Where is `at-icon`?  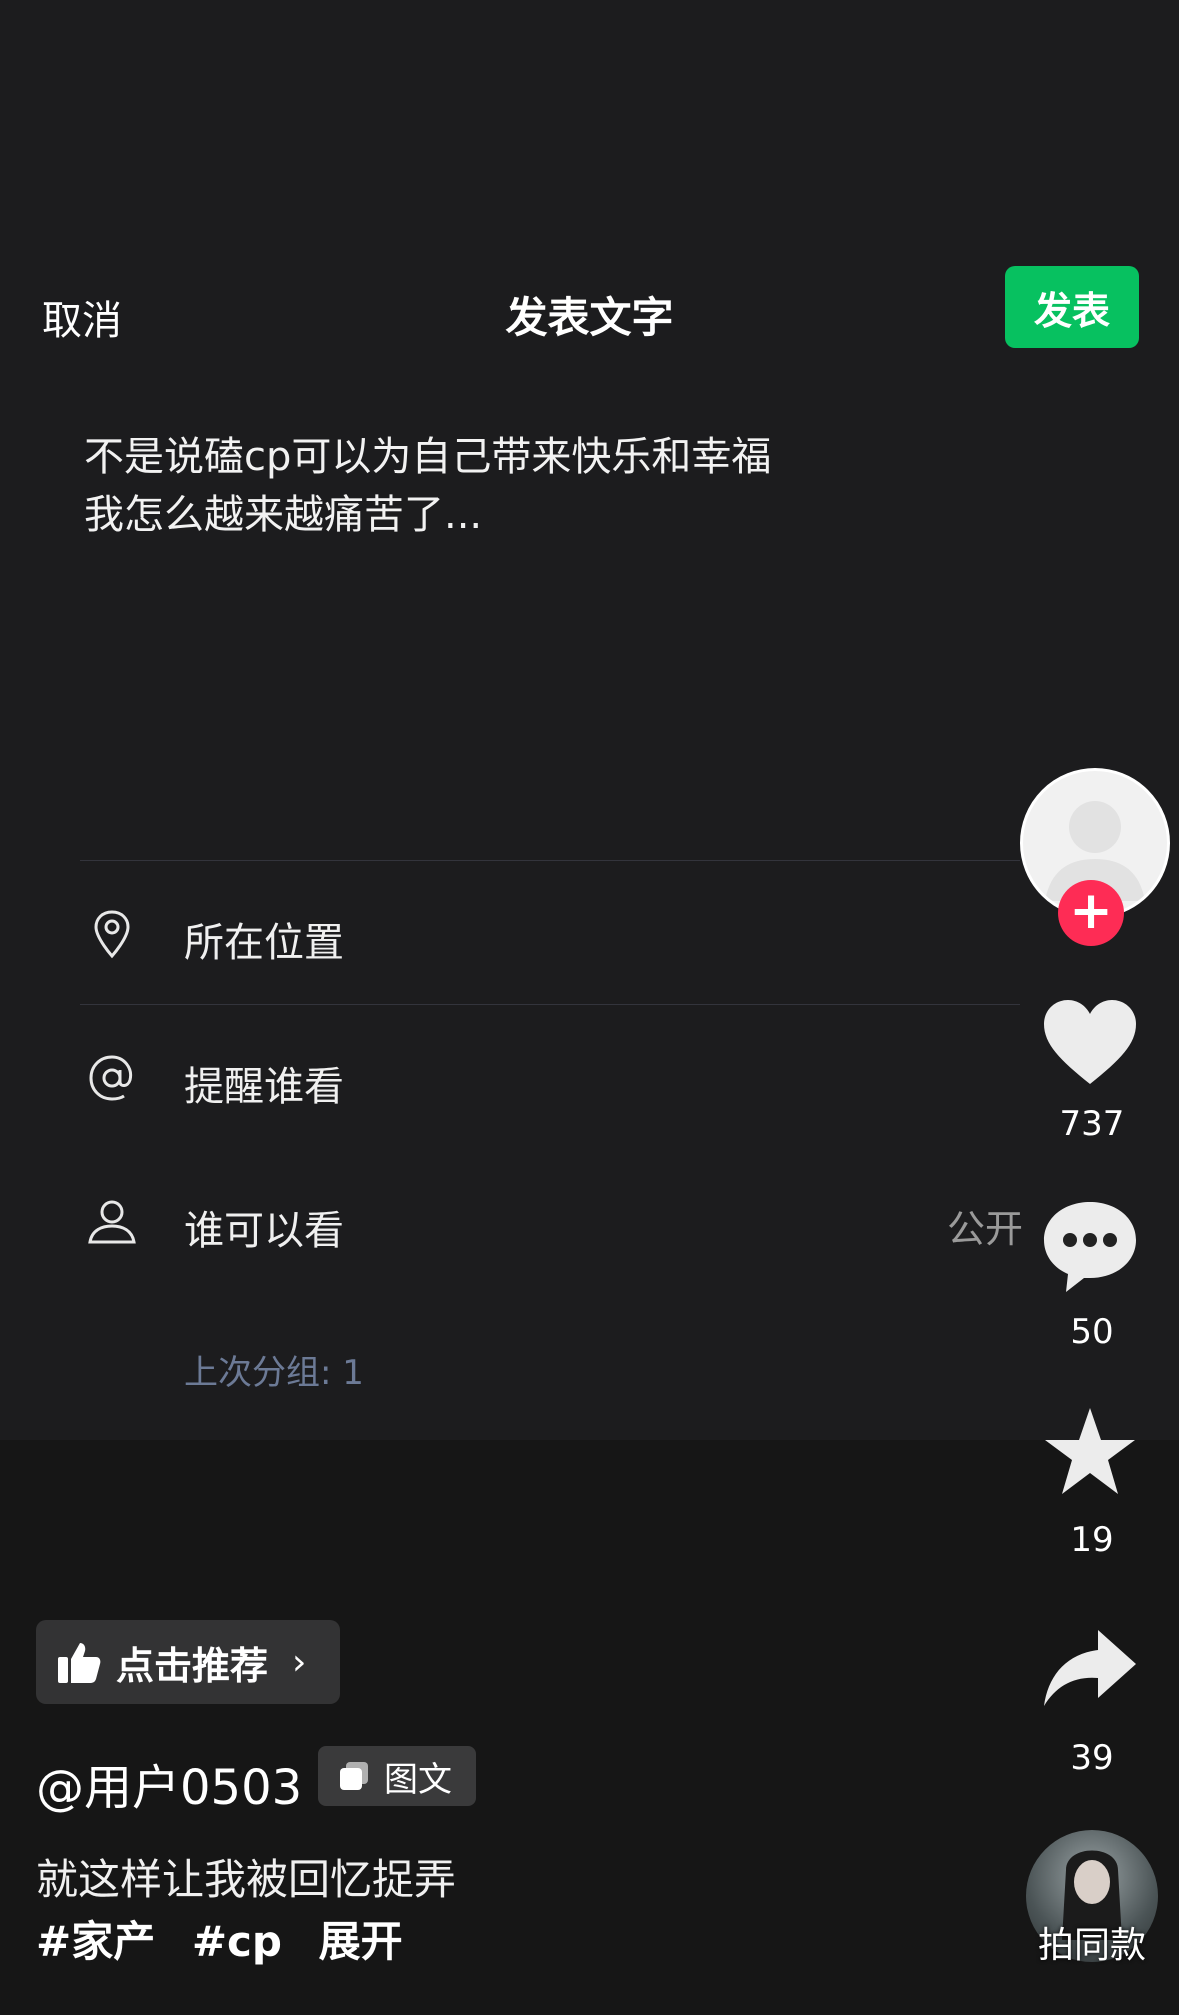
at-icon is located at coordinates (111, 1078).